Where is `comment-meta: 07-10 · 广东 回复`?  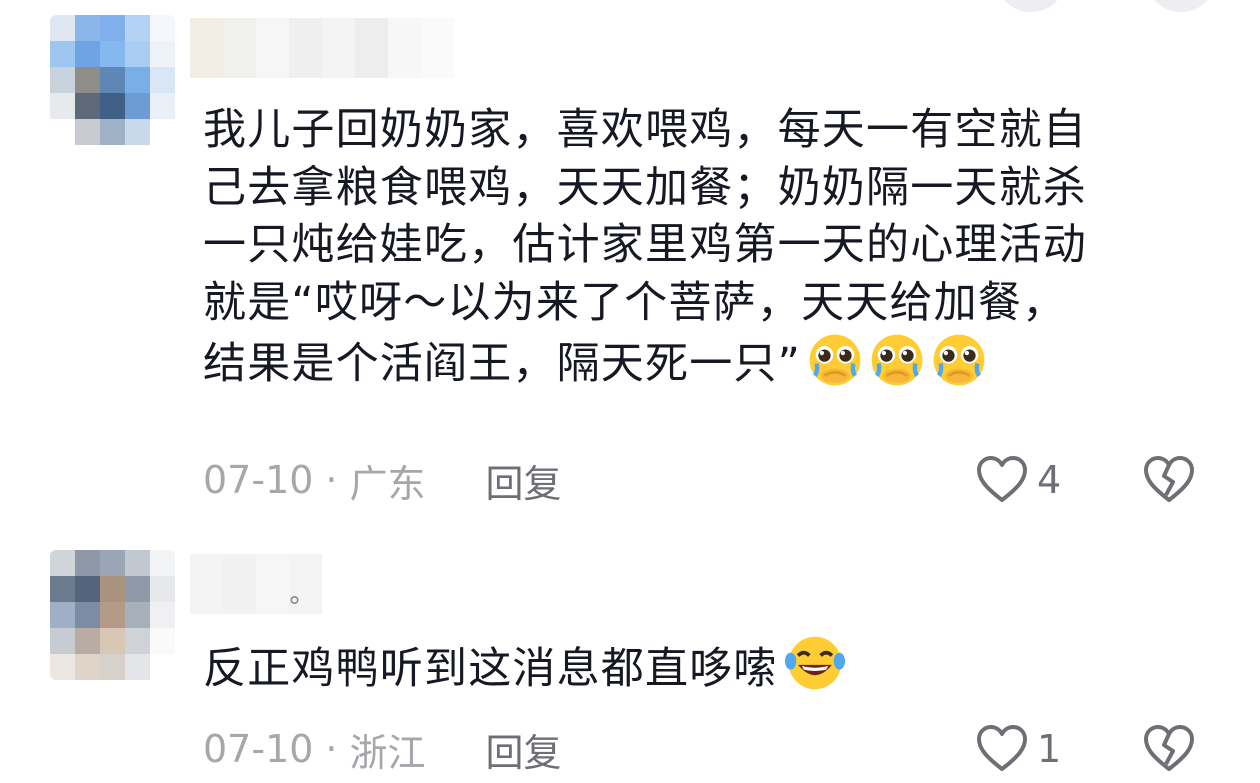 comment-meta: 07-10 · 广东 回复 is located at coordinates (382, 480).